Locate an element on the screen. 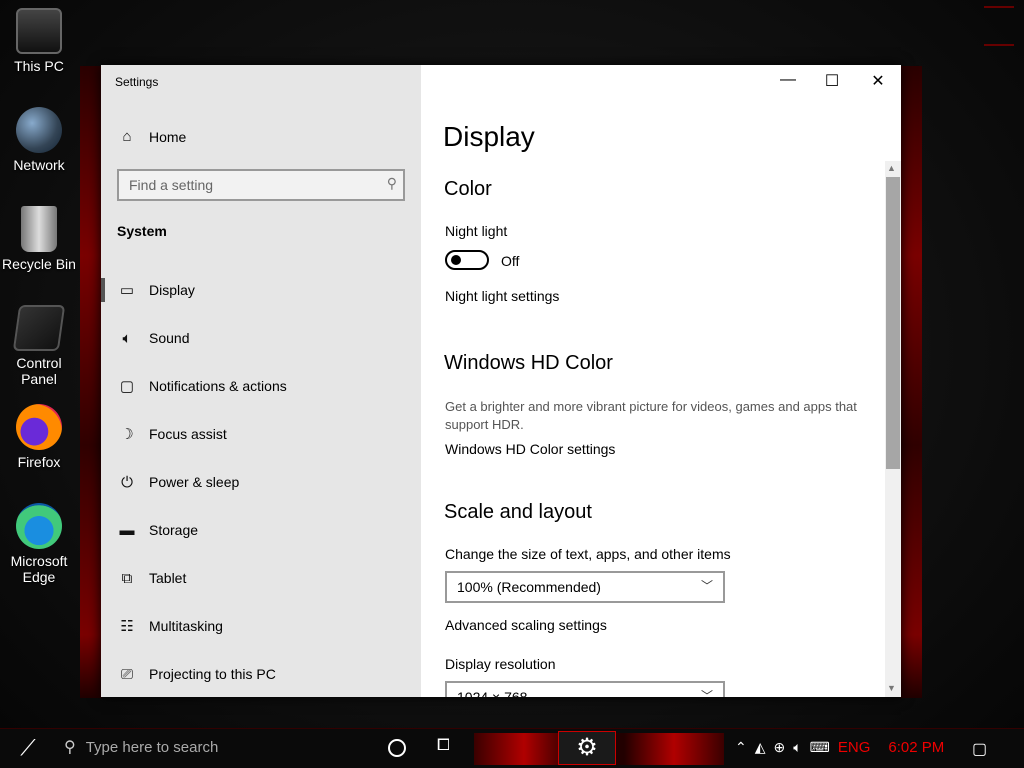  desktop-icon-label: Microsoft Edge is located at coordinates (39, 569).